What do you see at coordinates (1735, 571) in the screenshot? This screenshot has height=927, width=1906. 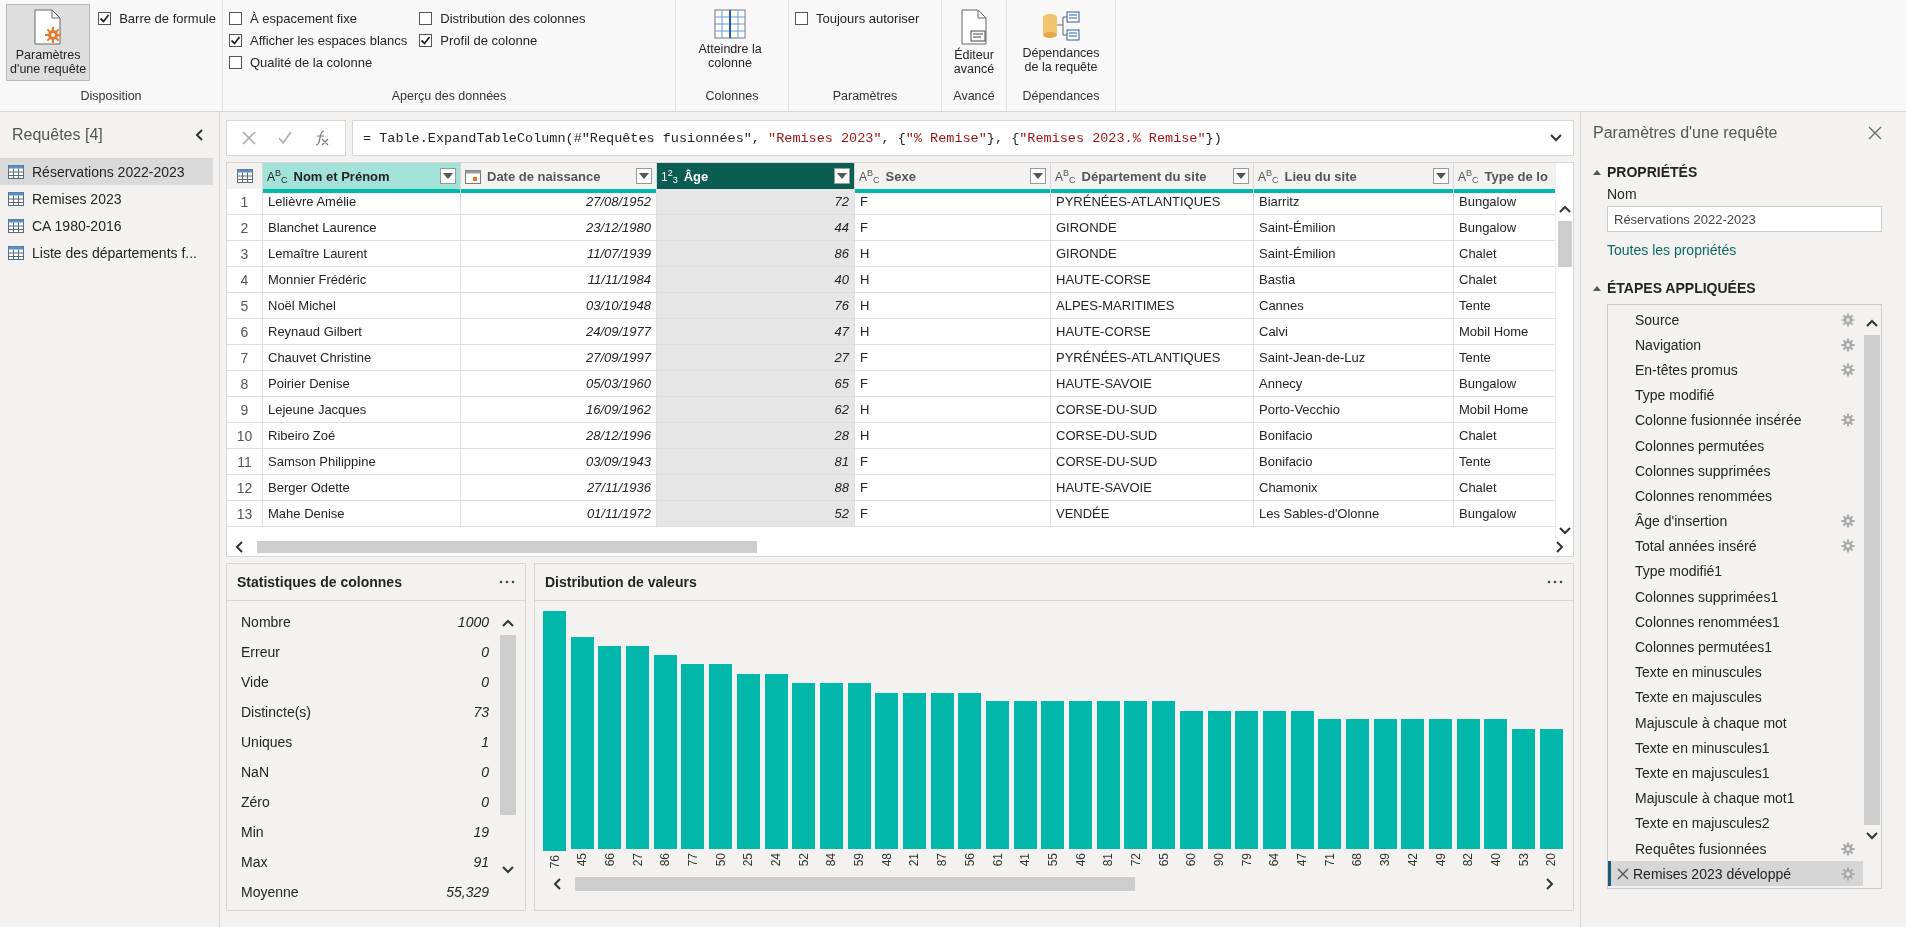 I see `step-item: Type modifié1` at bounding box center [1735, 571].